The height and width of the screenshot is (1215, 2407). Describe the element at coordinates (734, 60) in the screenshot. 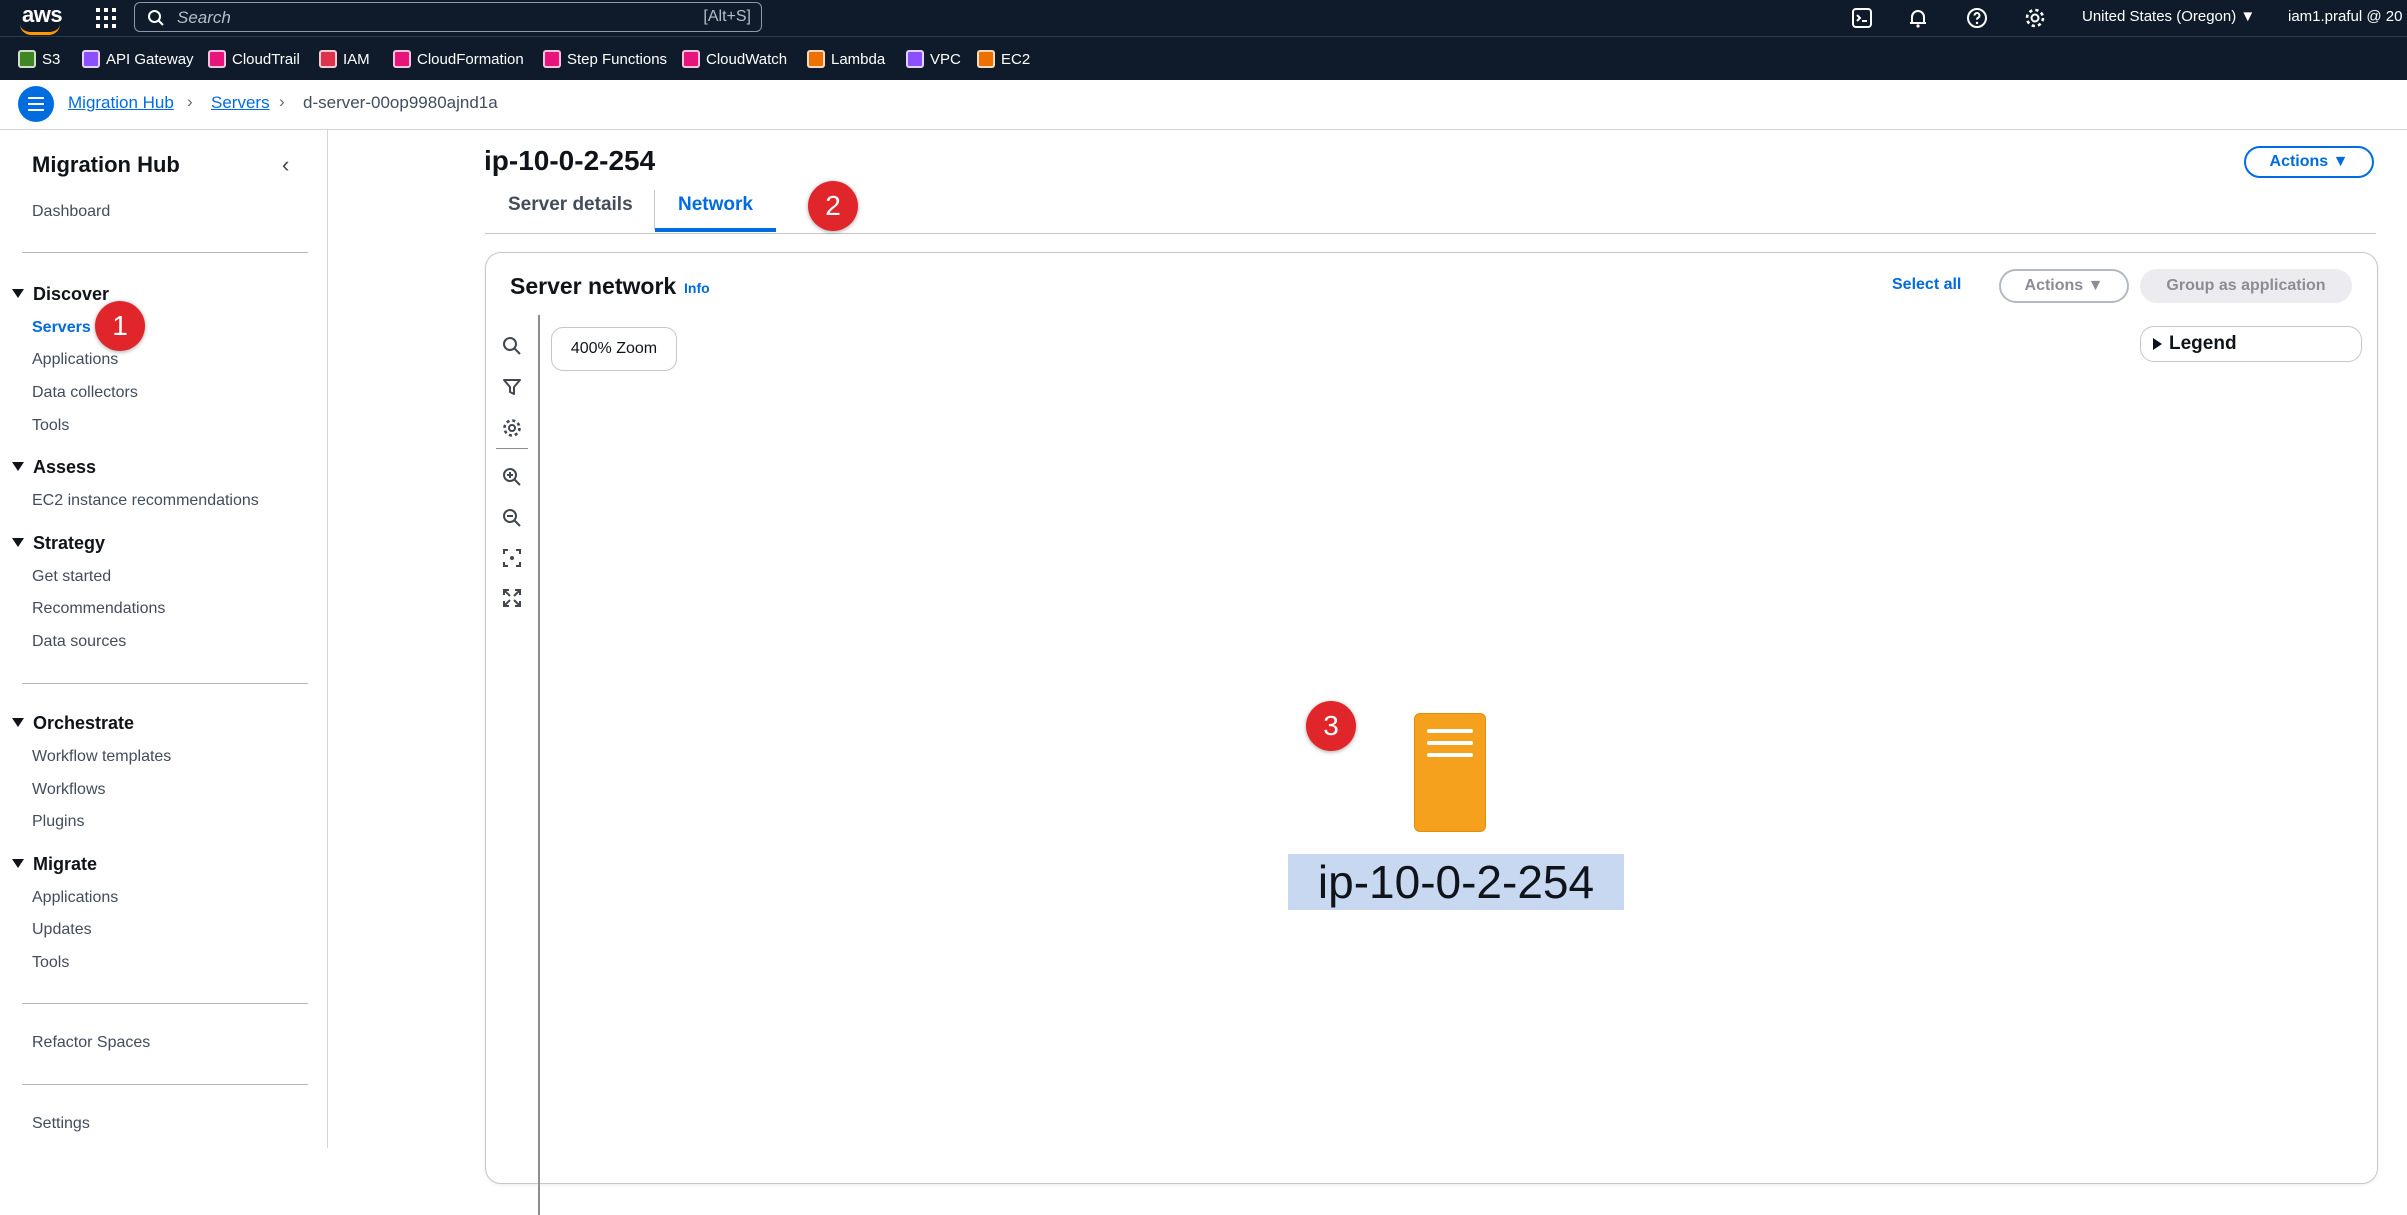

I see `favorite-cloudwatch: CloudWatch` at that location.